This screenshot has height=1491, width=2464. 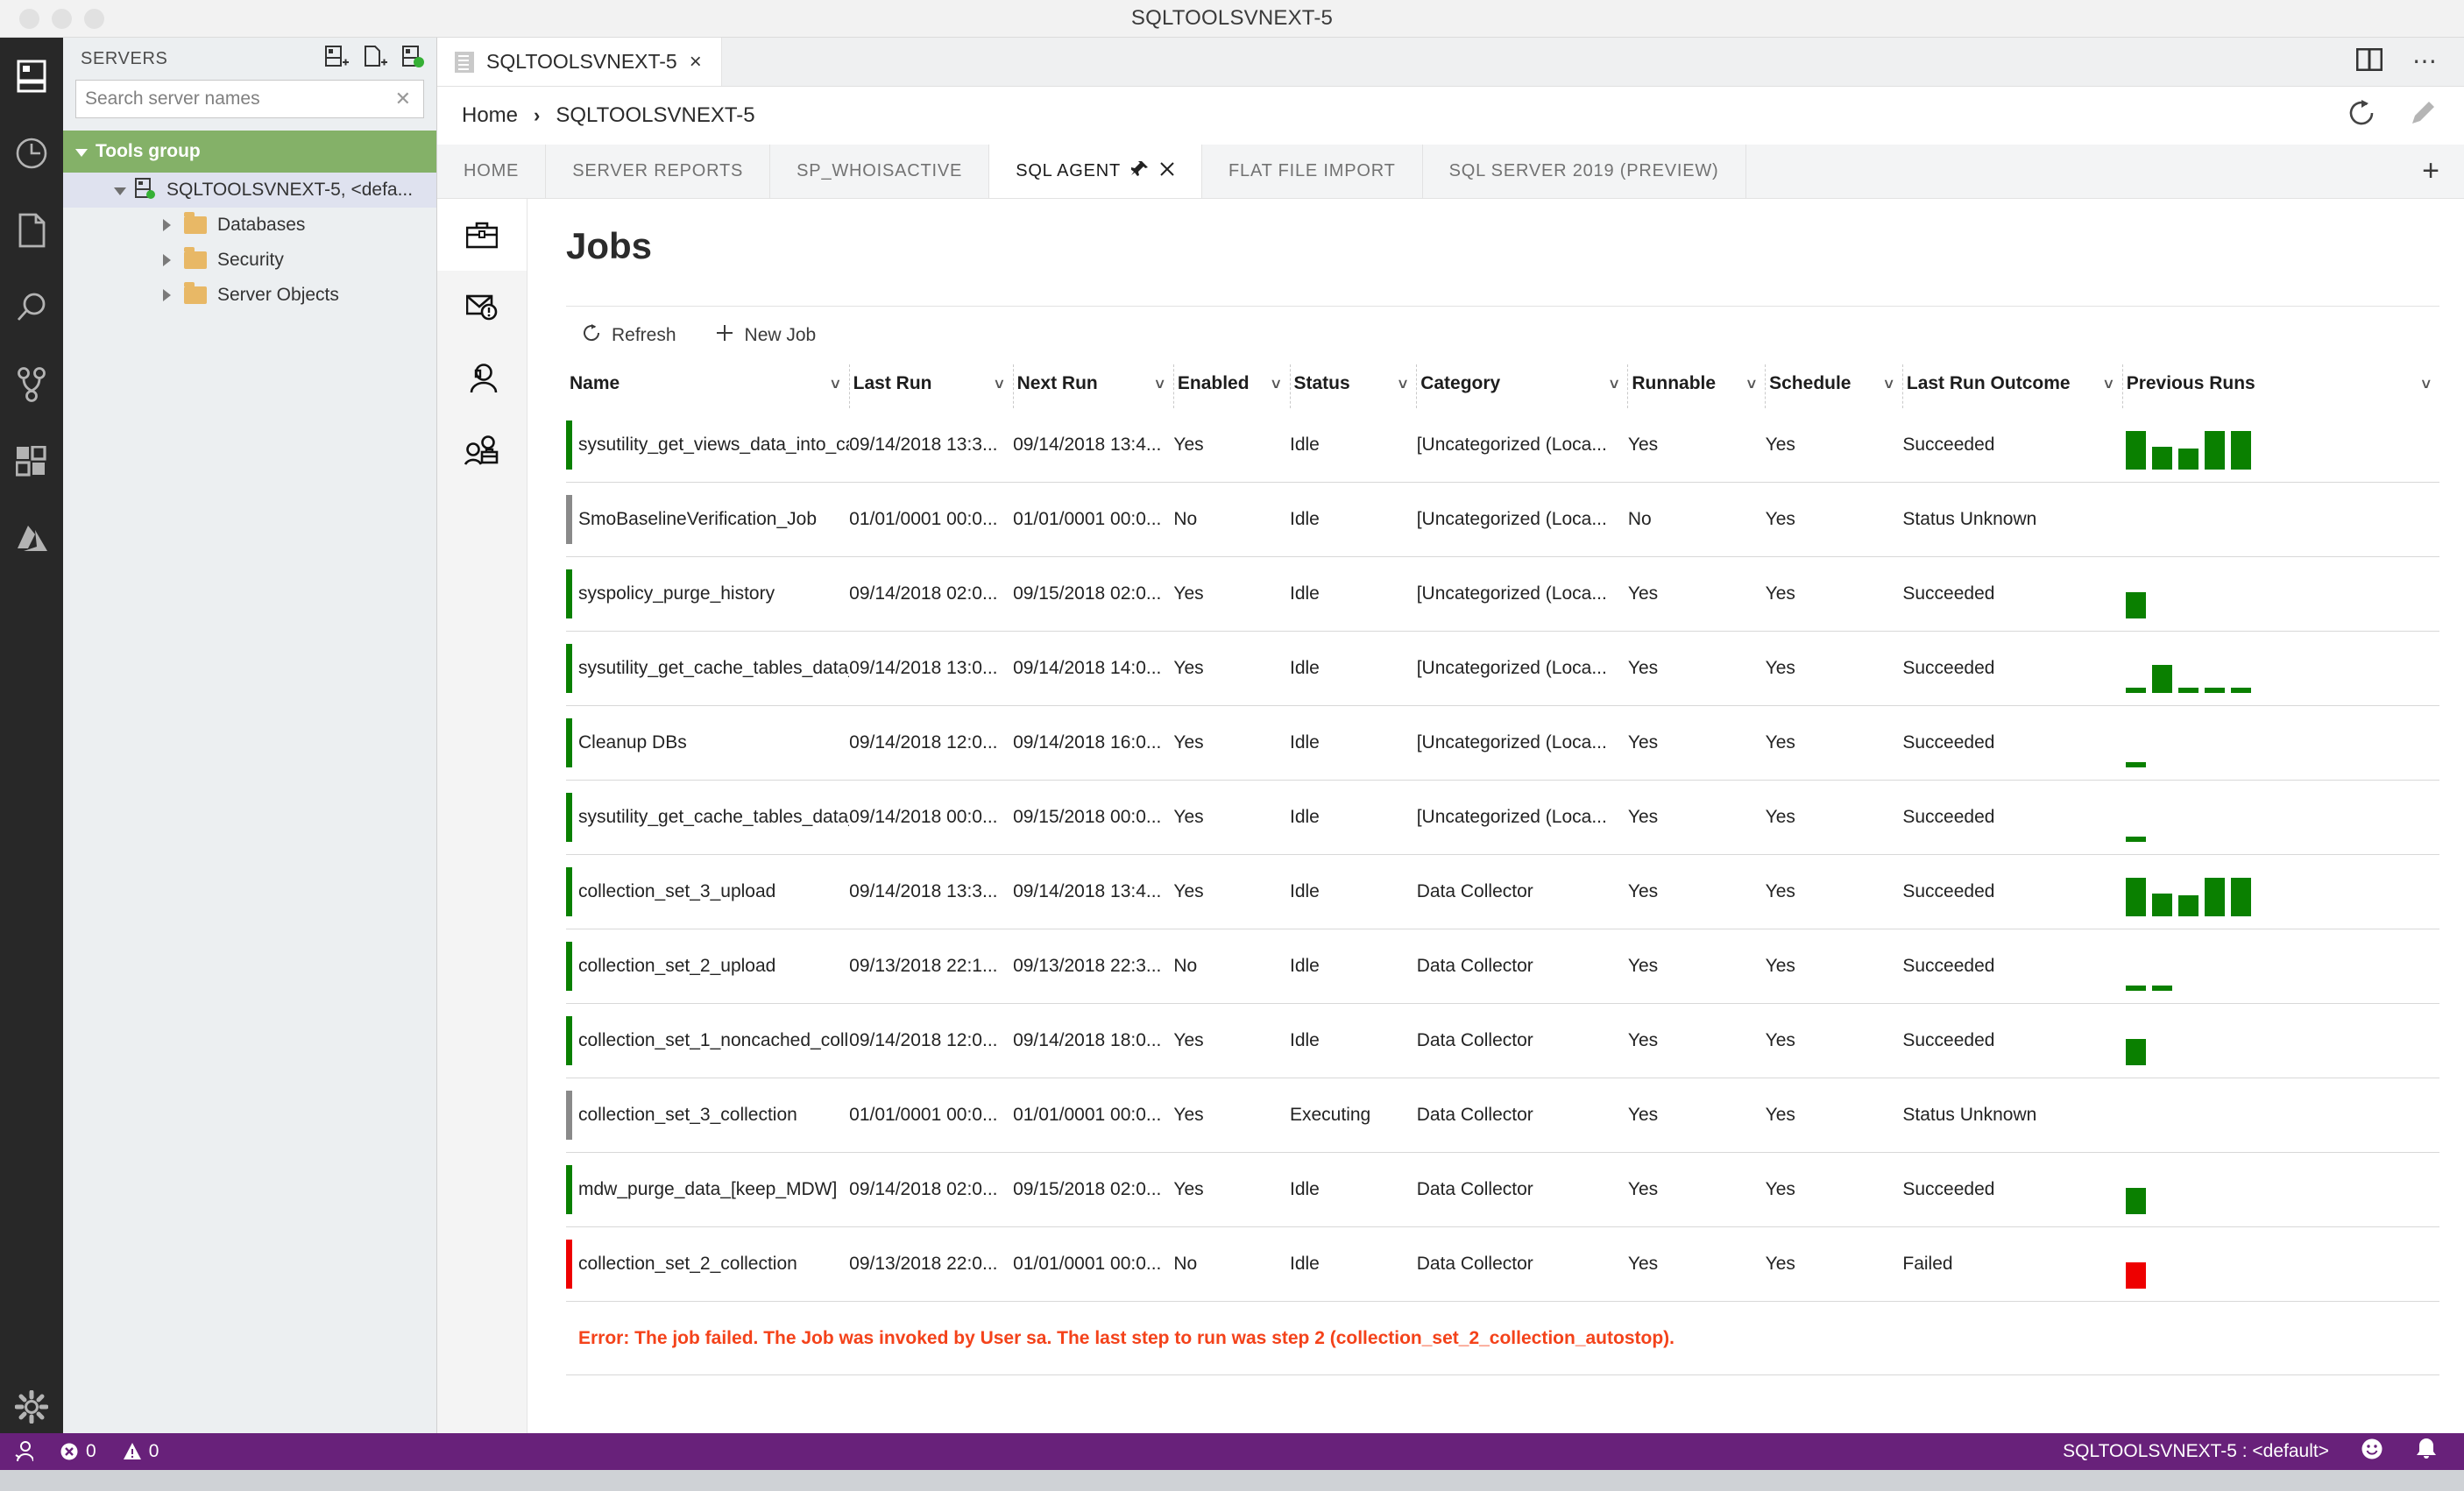 I want to click on warning-count-value: 0, so click(x=153, y=1451).